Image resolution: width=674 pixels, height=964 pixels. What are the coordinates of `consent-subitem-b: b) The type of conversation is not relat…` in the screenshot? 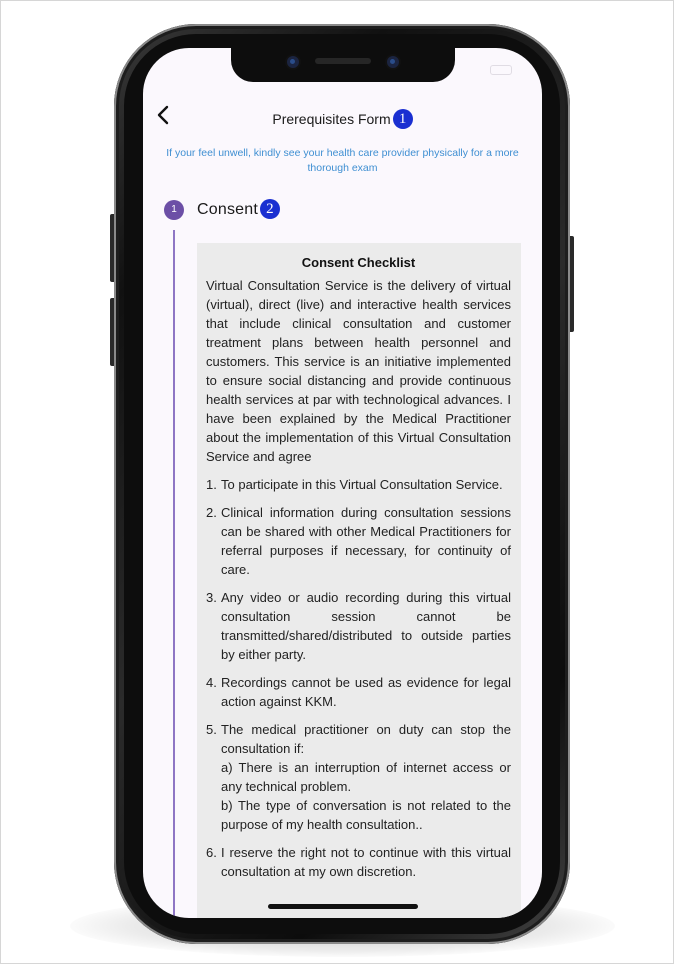 It's located at (366, 815).